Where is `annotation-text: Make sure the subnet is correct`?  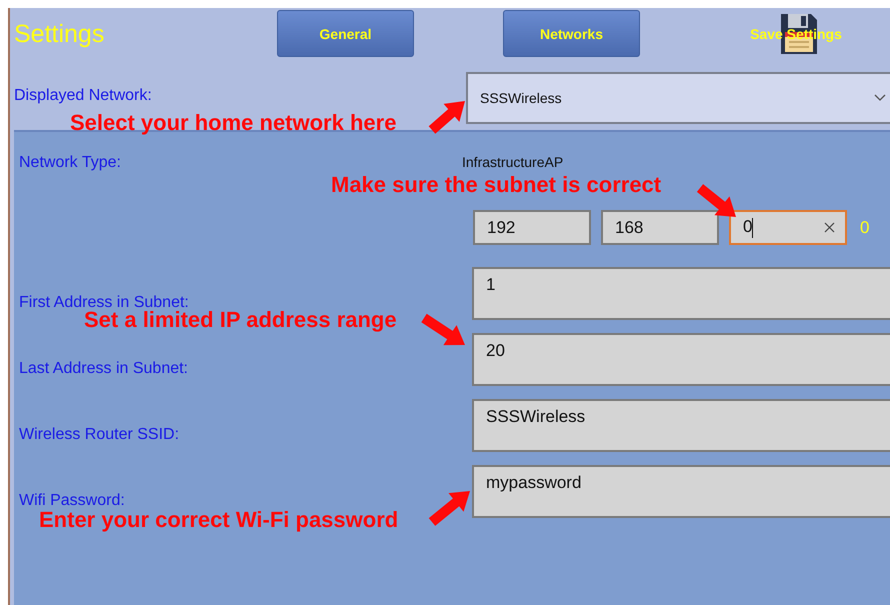
annotation-text: Make sure the subnet is correct is located at coordinates (496, 185).